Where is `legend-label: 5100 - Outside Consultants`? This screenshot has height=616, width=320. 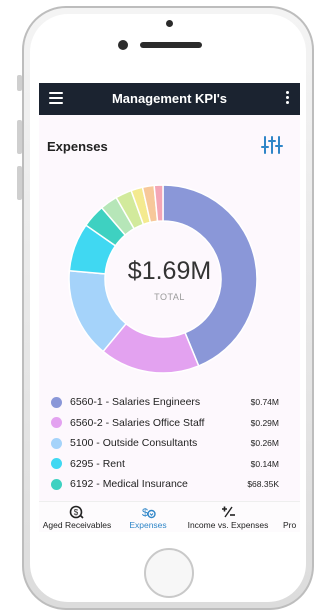
legend-label: 5100 - Outside Consultants is located at coordinates (134, 443).